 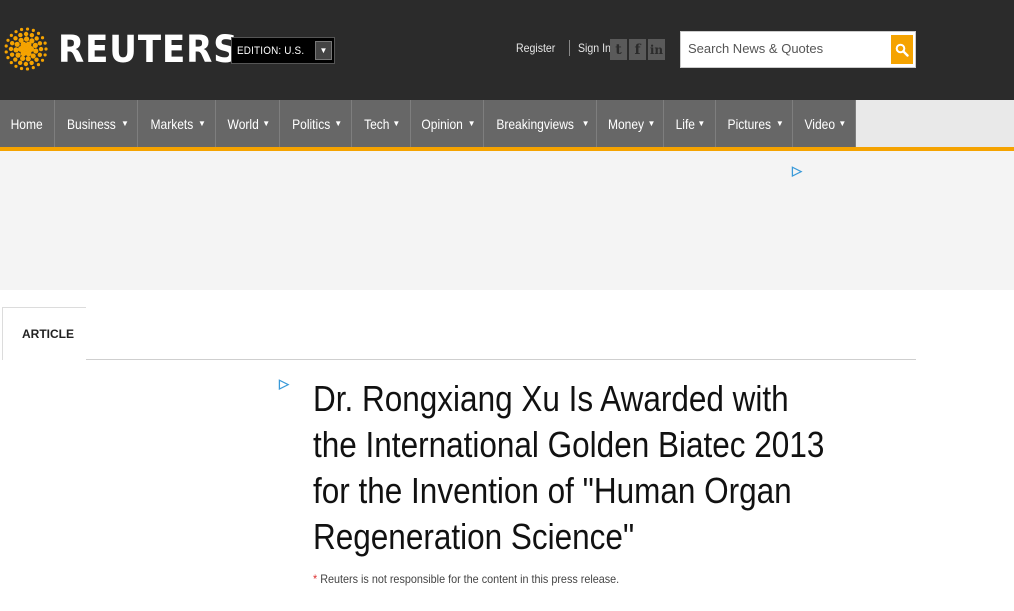 What do you see at coordinates (26, 49) in the screenshot?
I see `reuters-dots-icon` at bounding box center [26, 49].